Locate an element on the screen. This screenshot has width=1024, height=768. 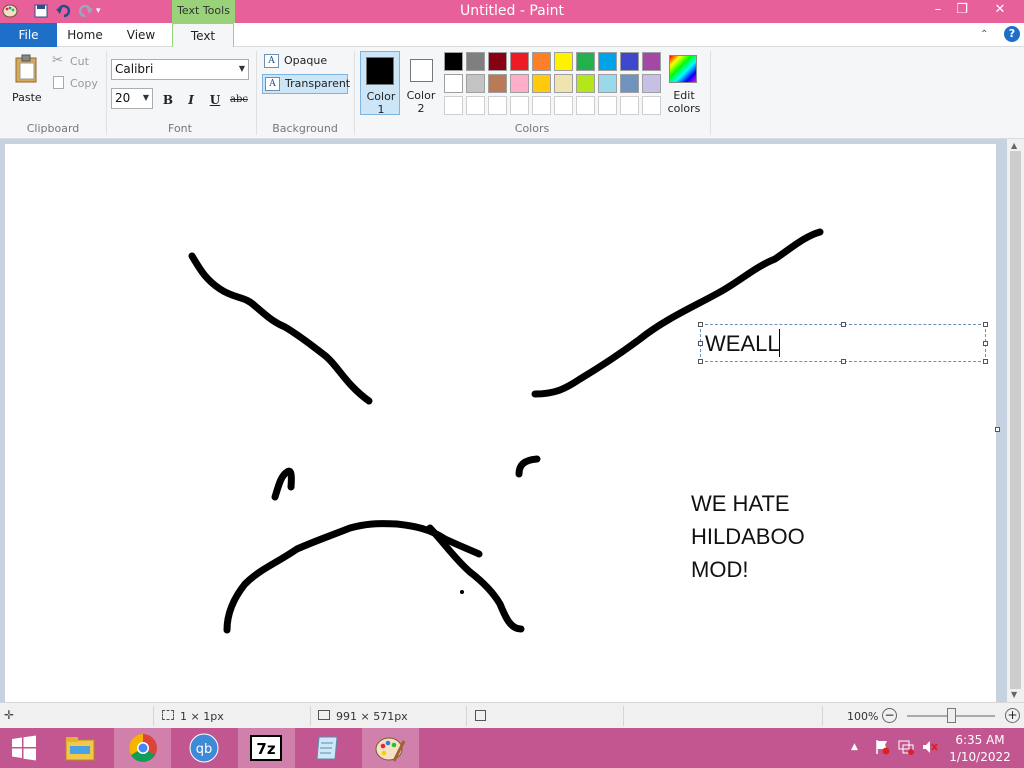
chevron-down-icon: ▼ is located at coordinates (145, 97).